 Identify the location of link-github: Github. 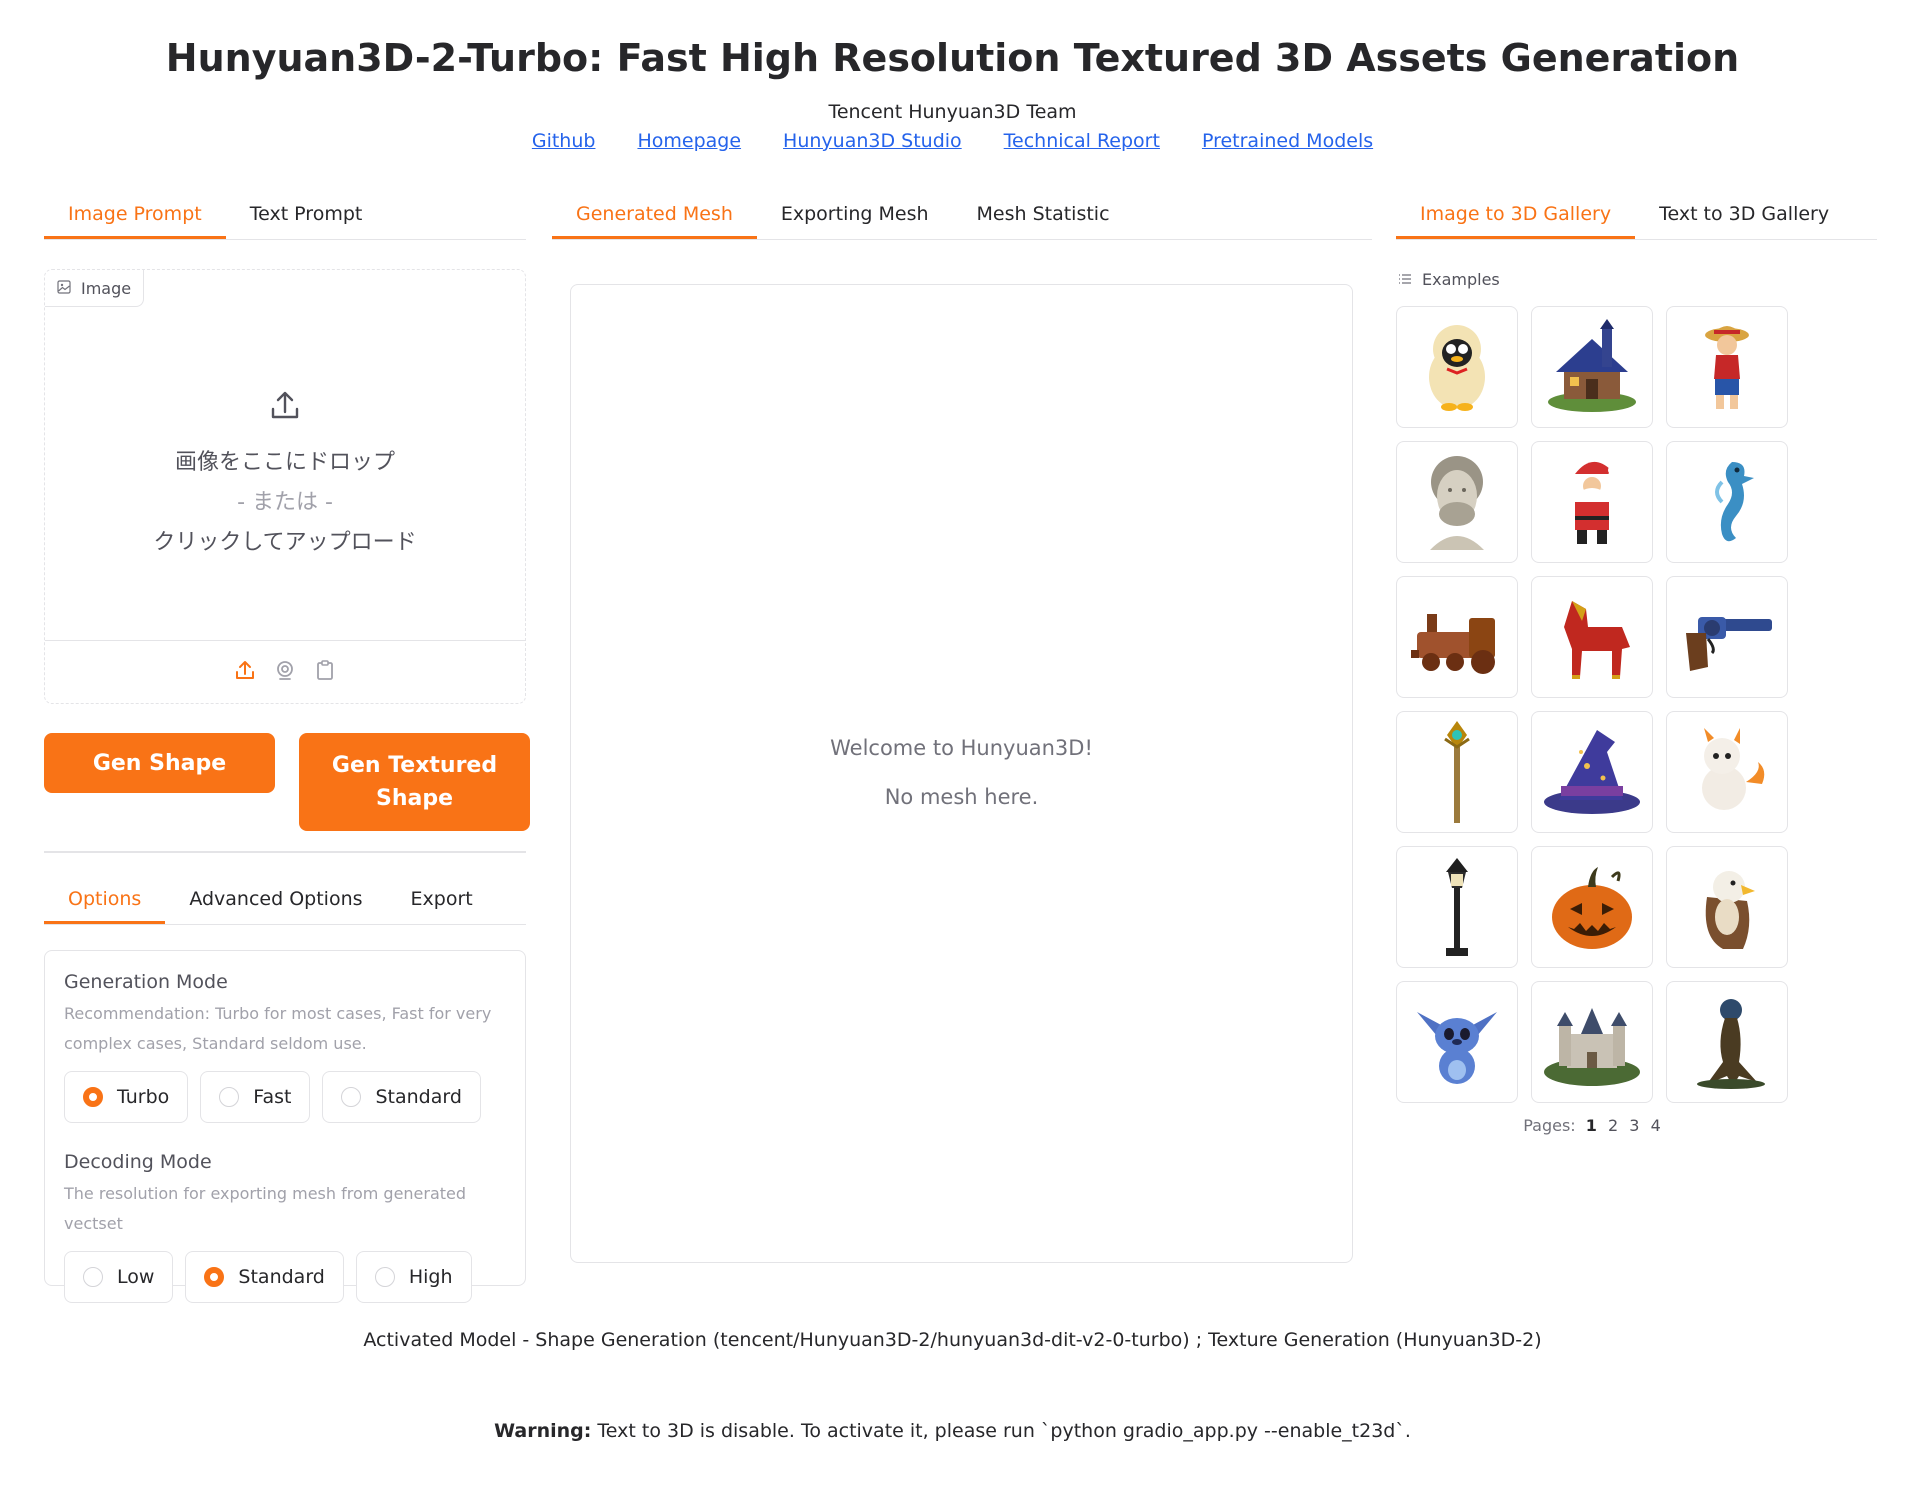
(564, 141).